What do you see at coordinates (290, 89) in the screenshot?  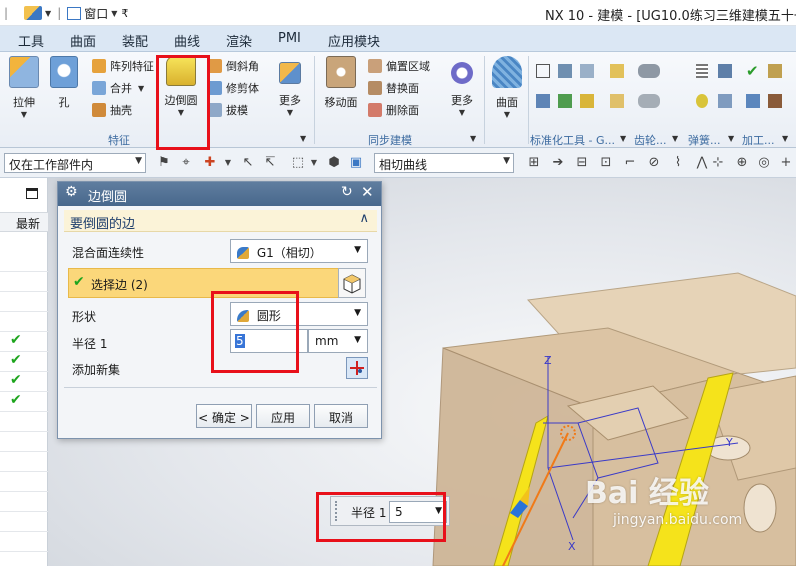 I see `more-feature-button: 更多 ▼` at bounding box center [290, 89].